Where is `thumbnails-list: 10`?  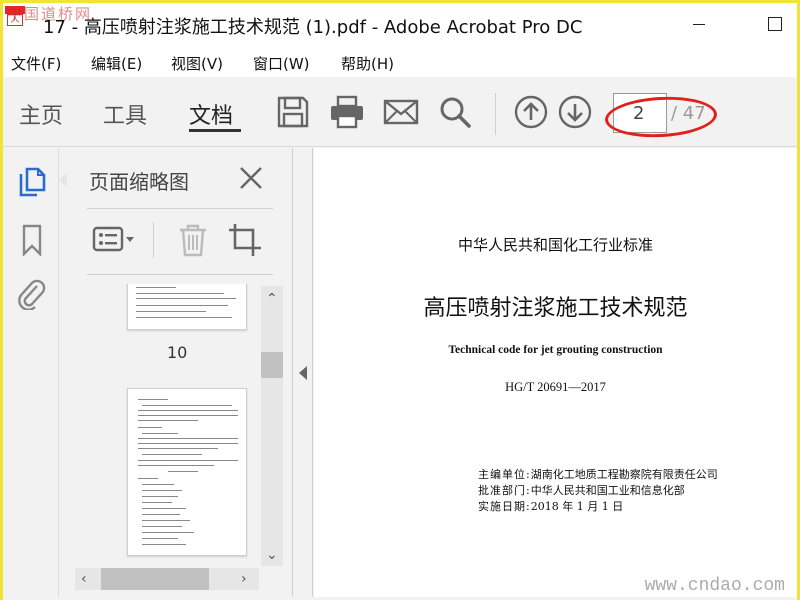 thumbnails-list: 10 is located at coordinates (163, 425).